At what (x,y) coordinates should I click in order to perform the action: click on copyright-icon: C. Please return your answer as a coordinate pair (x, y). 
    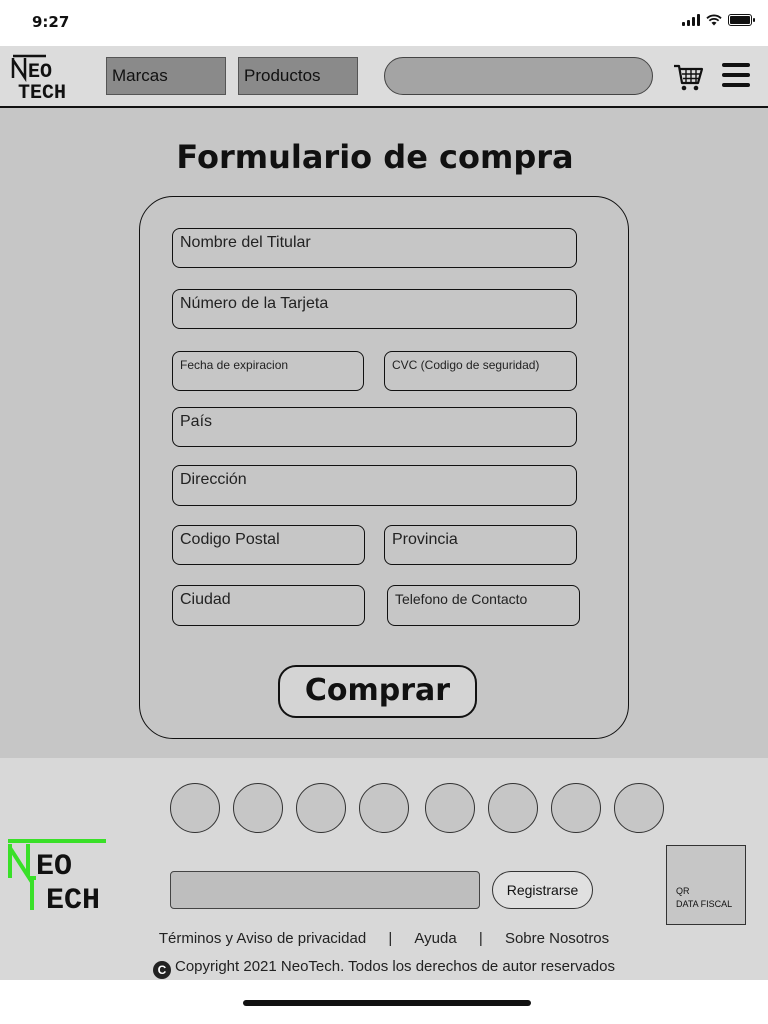
    Looking at the image, I should click on (162, 970).